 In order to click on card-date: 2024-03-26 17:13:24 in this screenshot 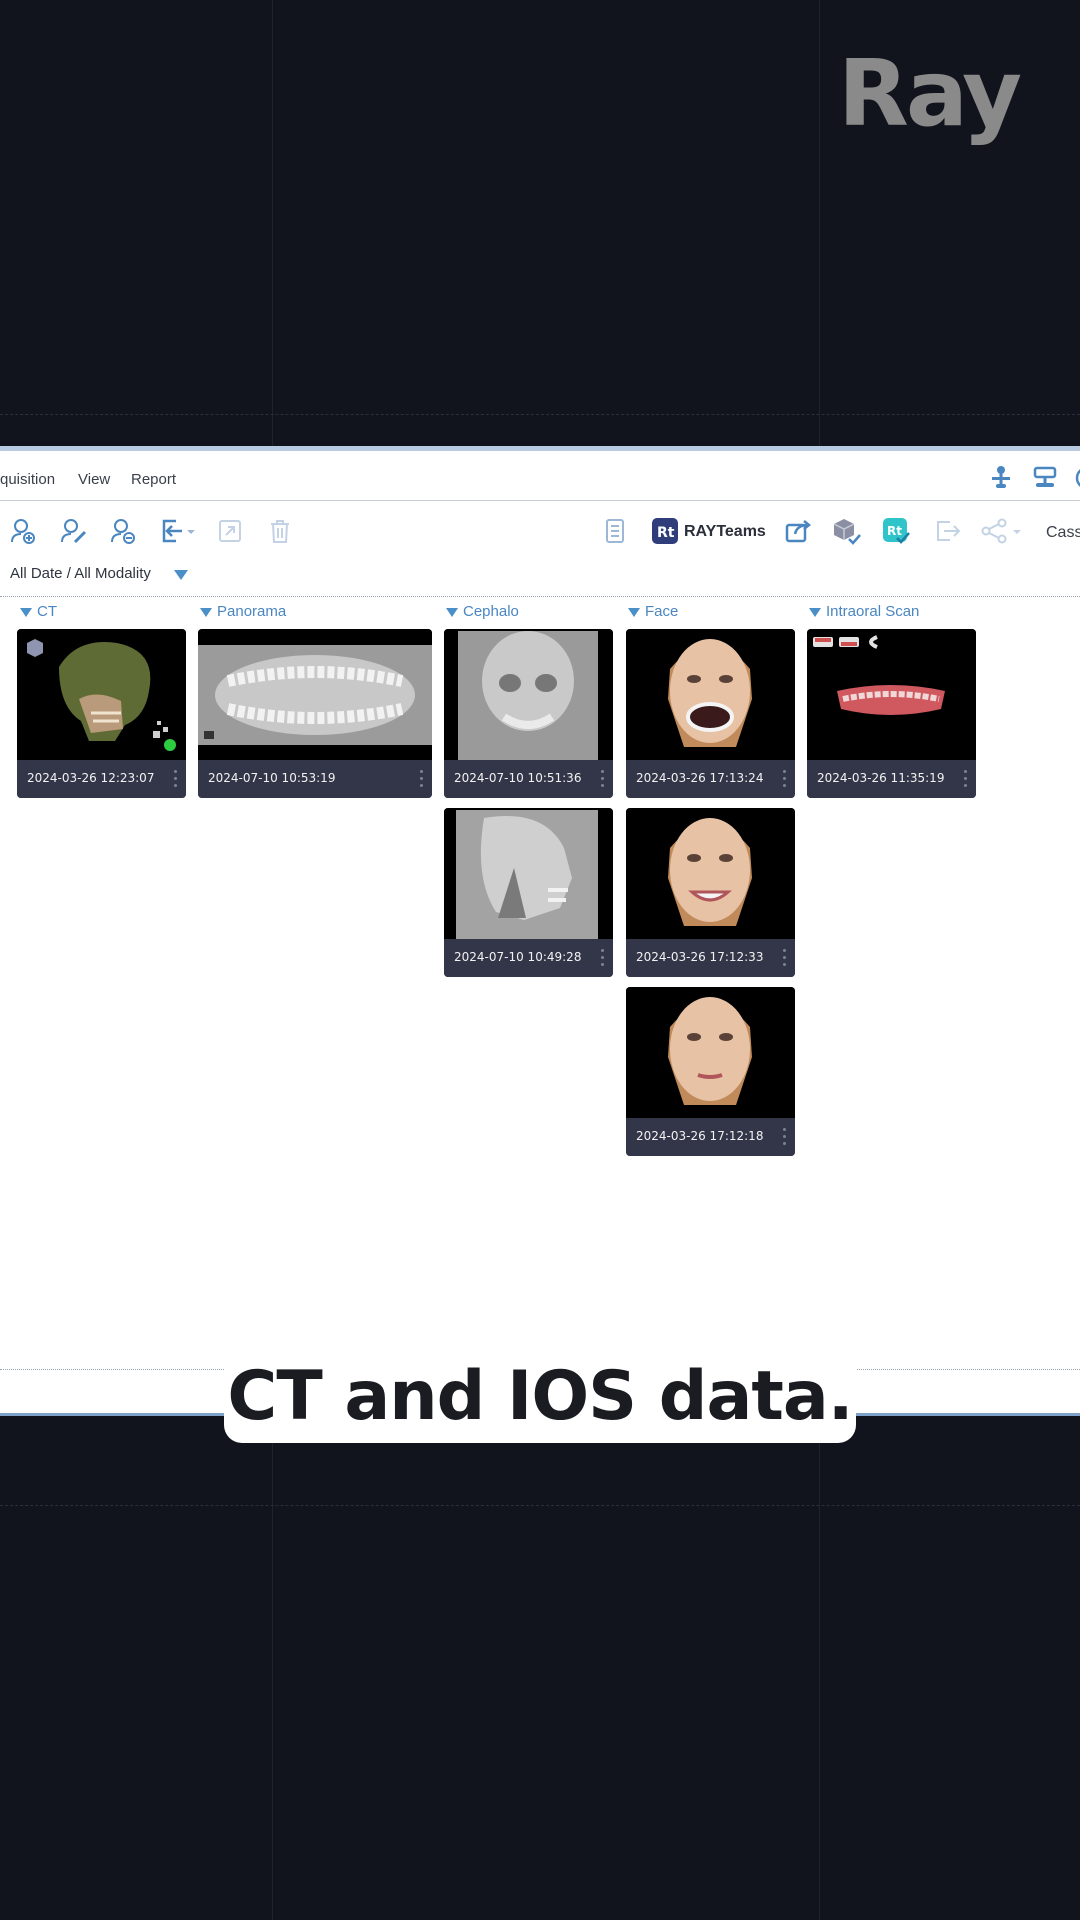, I will do `click(700, 778)`.